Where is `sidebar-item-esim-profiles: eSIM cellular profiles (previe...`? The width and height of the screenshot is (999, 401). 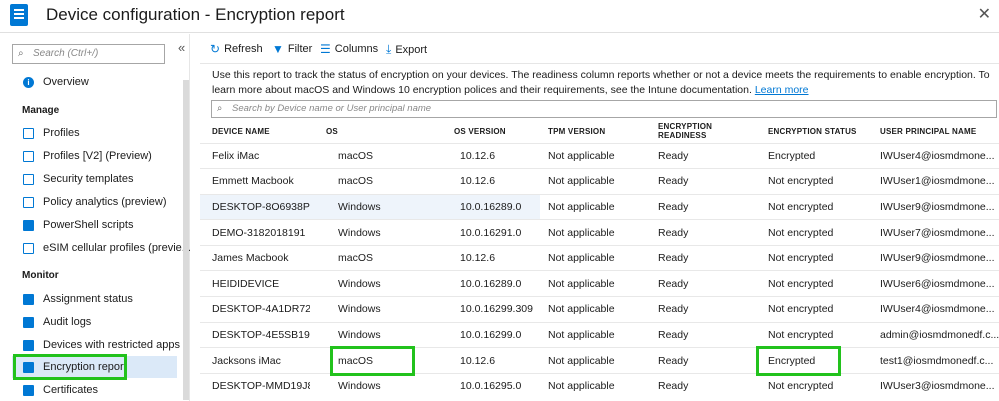 sidebar-item-esim-profiles: eSIM cellular profiles (previe... is located at coordinates (101, 248).